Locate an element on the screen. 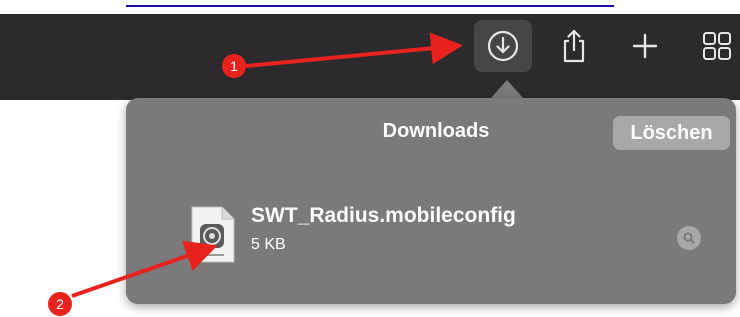  download-icon is located at coordinates (503, 46).